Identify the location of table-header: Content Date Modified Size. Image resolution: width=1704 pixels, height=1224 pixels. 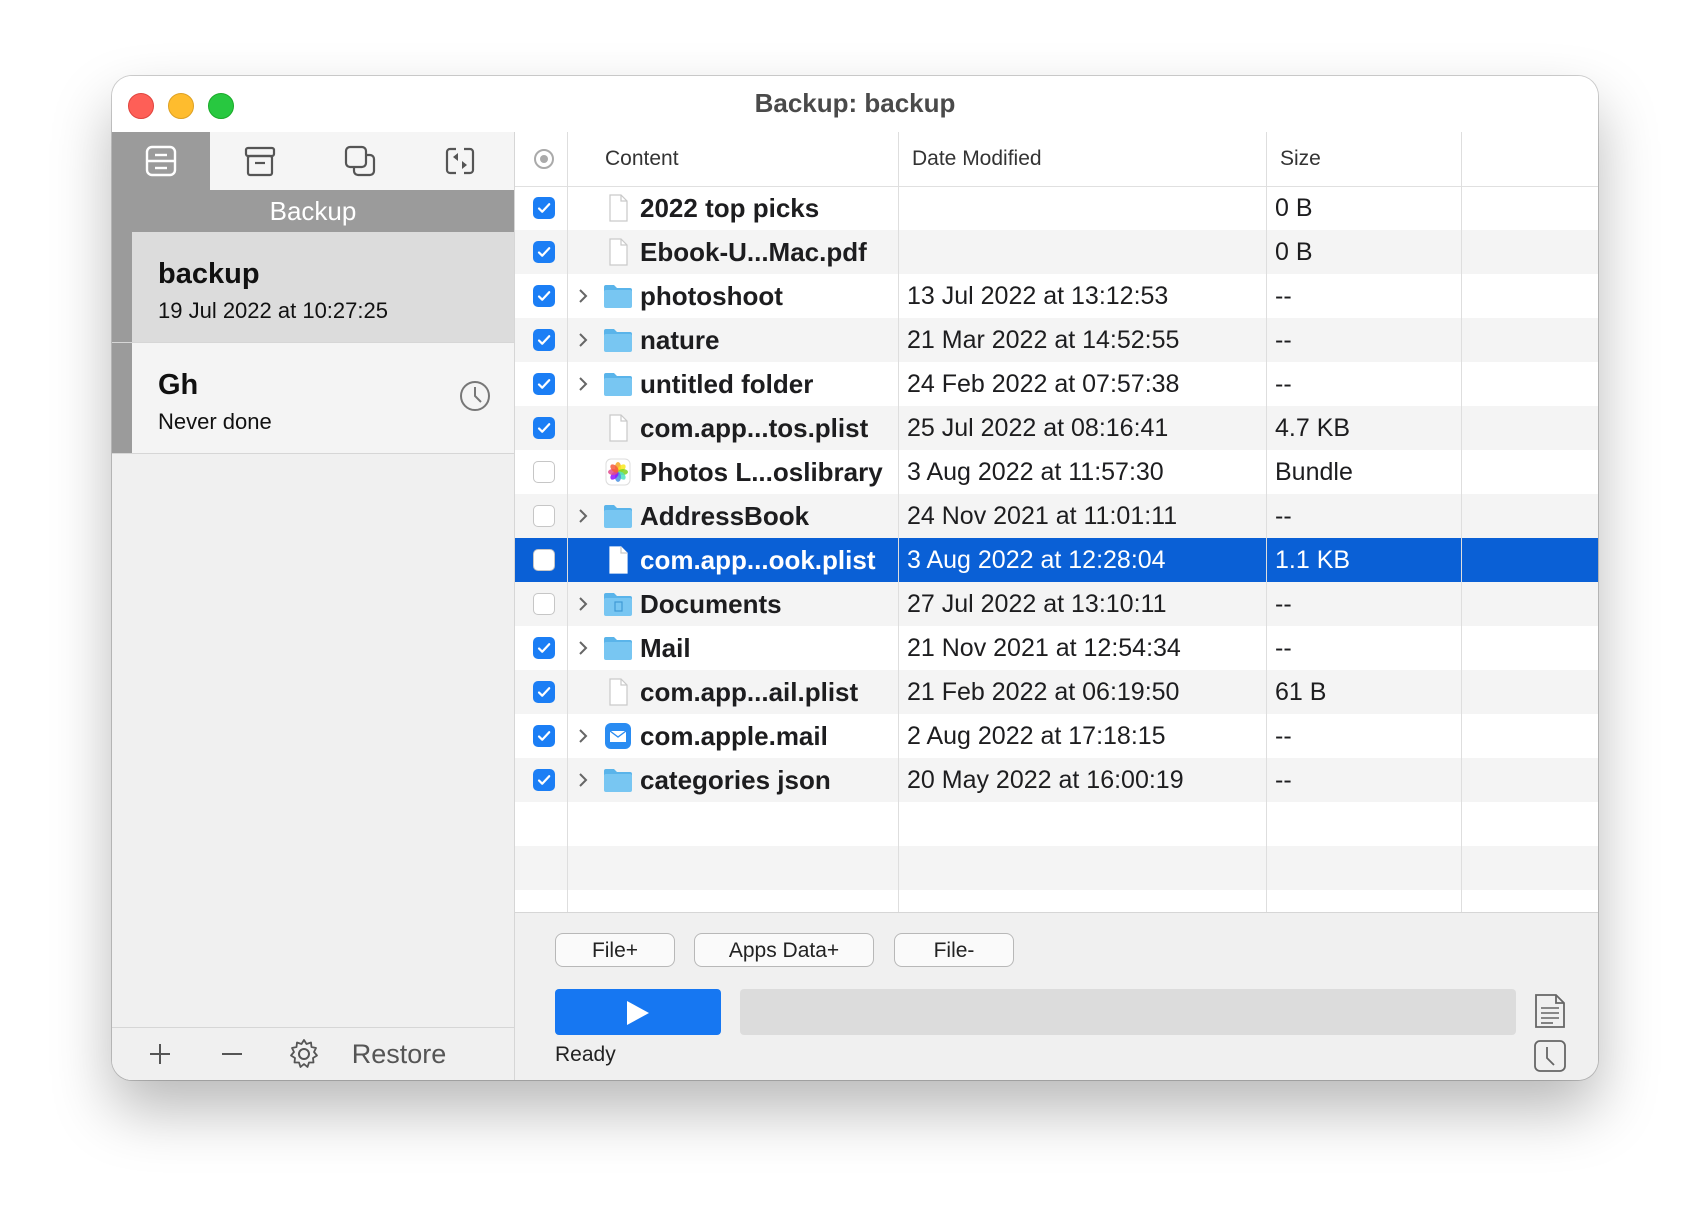
(1056, 159).